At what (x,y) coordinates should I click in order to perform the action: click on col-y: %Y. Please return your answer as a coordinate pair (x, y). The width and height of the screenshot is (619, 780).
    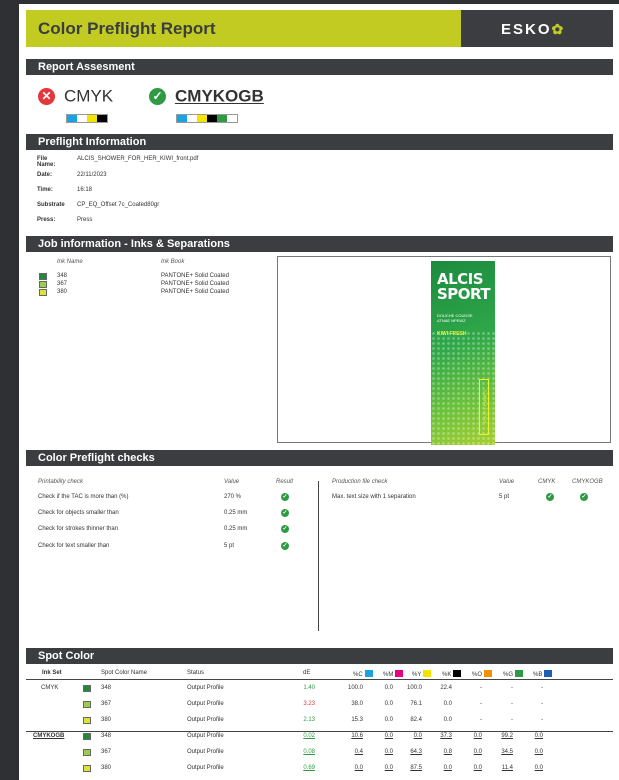
    Looking at the image, I should click on (422, 674).